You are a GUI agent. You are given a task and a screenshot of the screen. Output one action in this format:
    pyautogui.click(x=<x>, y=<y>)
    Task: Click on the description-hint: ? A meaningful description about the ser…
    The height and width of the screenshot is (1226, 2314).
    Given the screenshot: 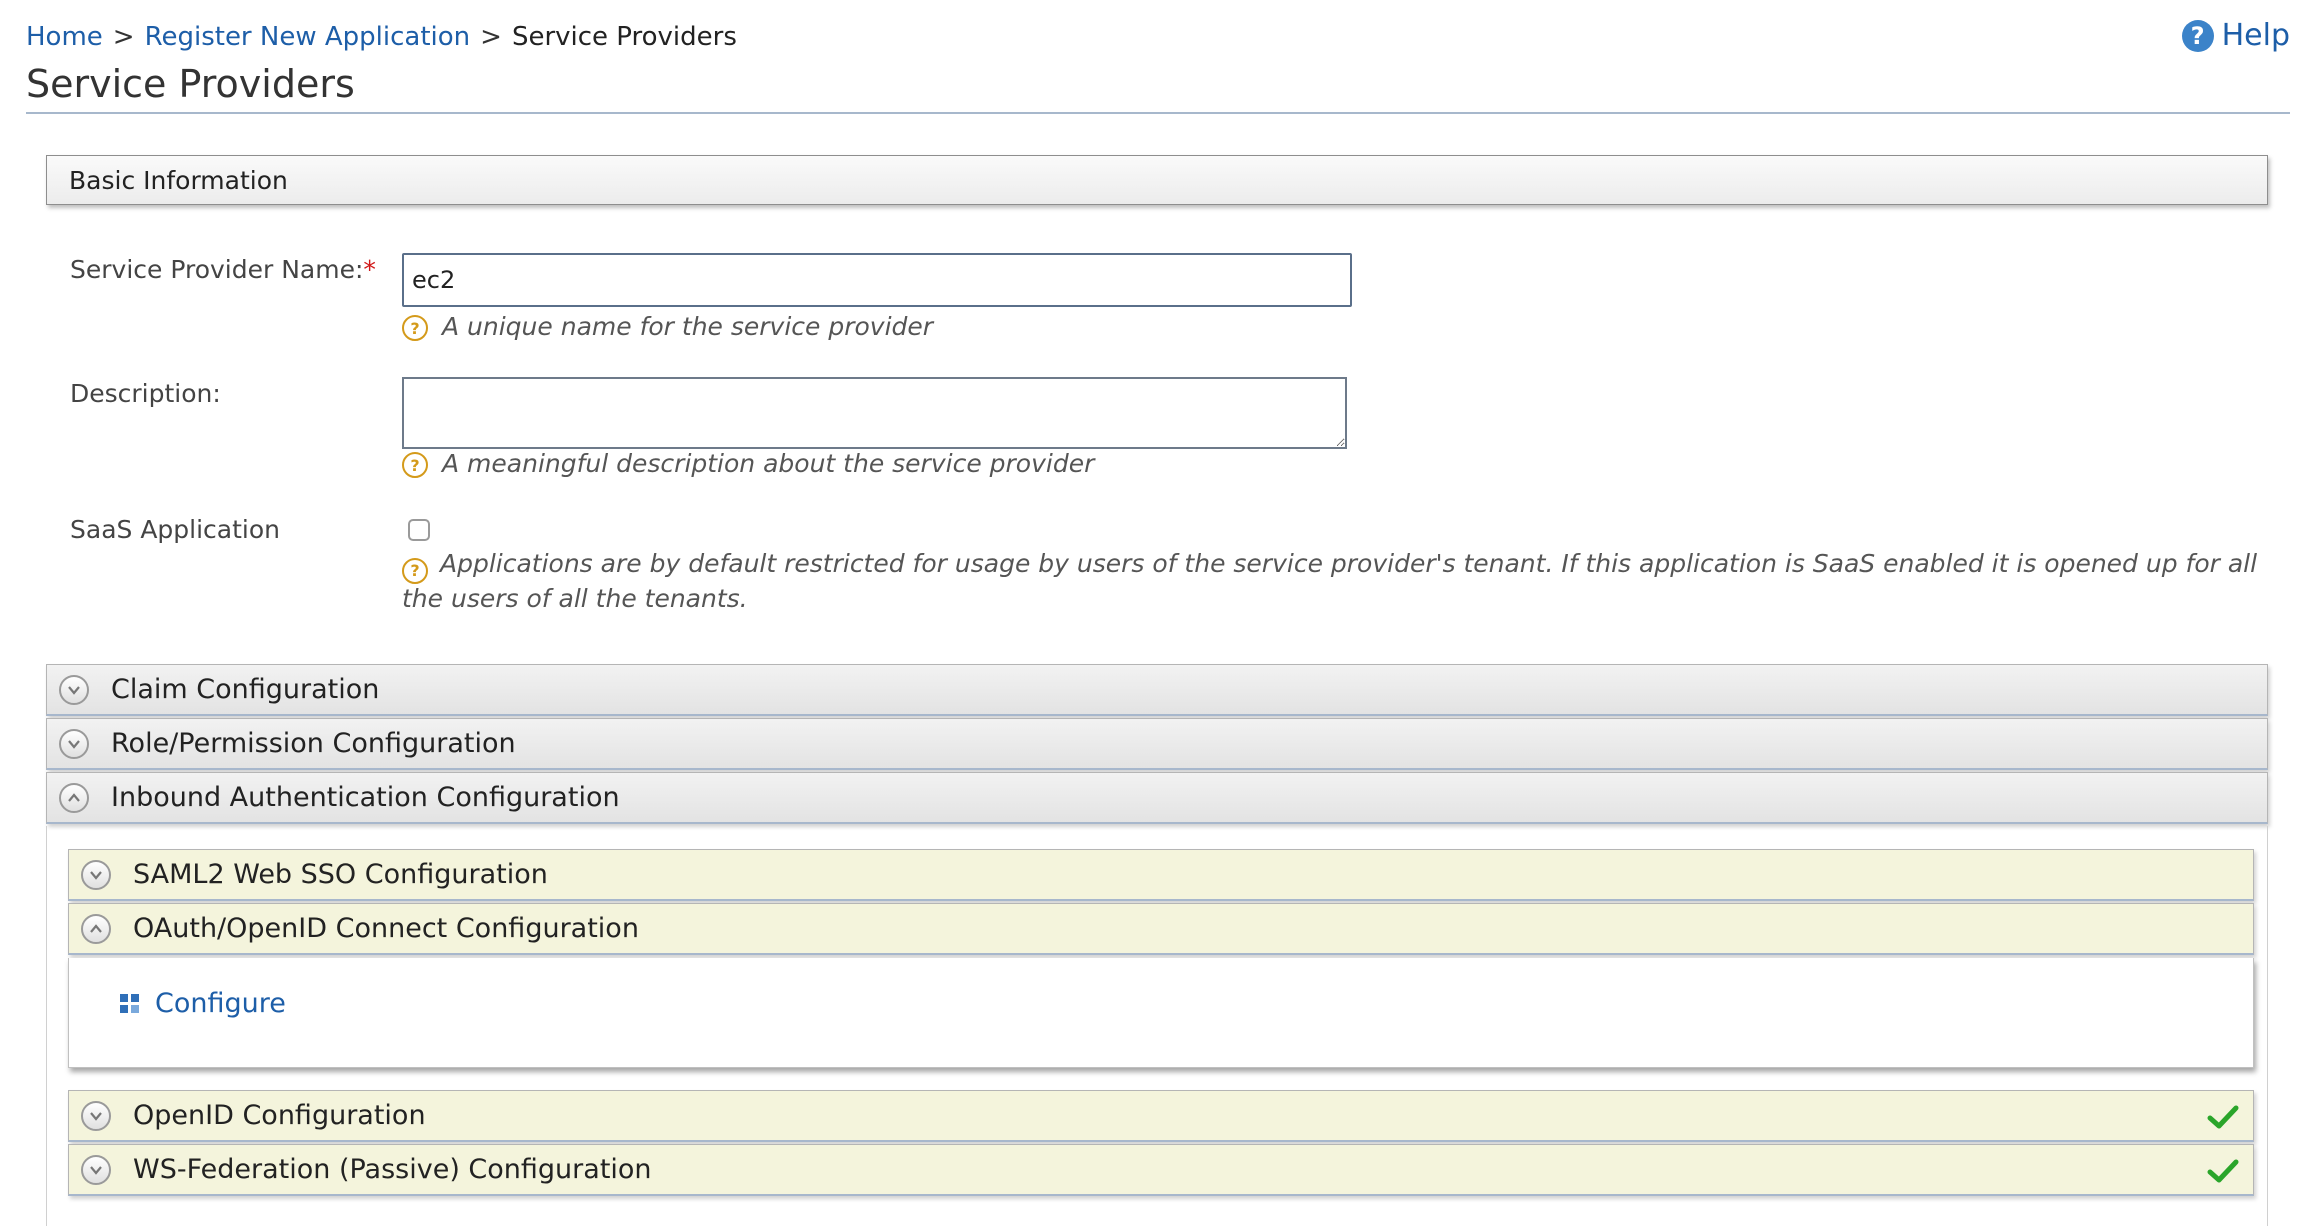 What is the action you would take?
    pyautogui.click(x=748, y=463)
    